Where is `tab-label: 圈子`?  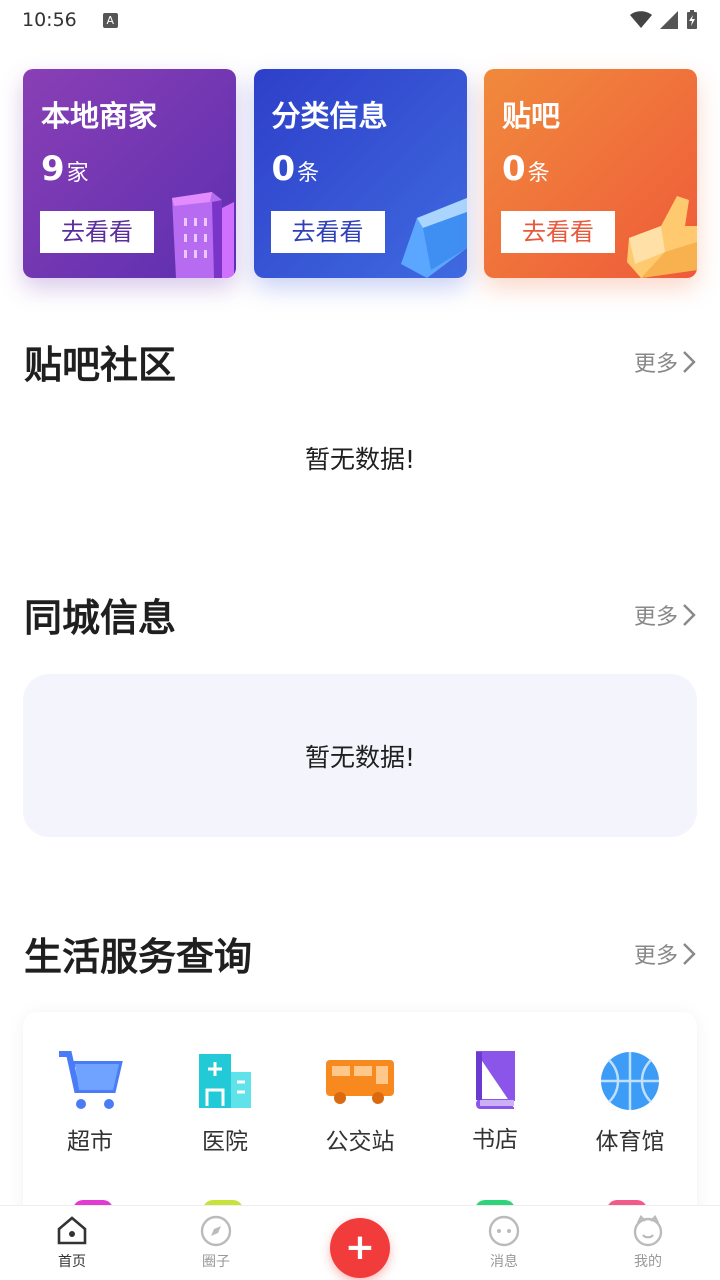
tab-label: 圈子 is located at coordinates (216, 1262).